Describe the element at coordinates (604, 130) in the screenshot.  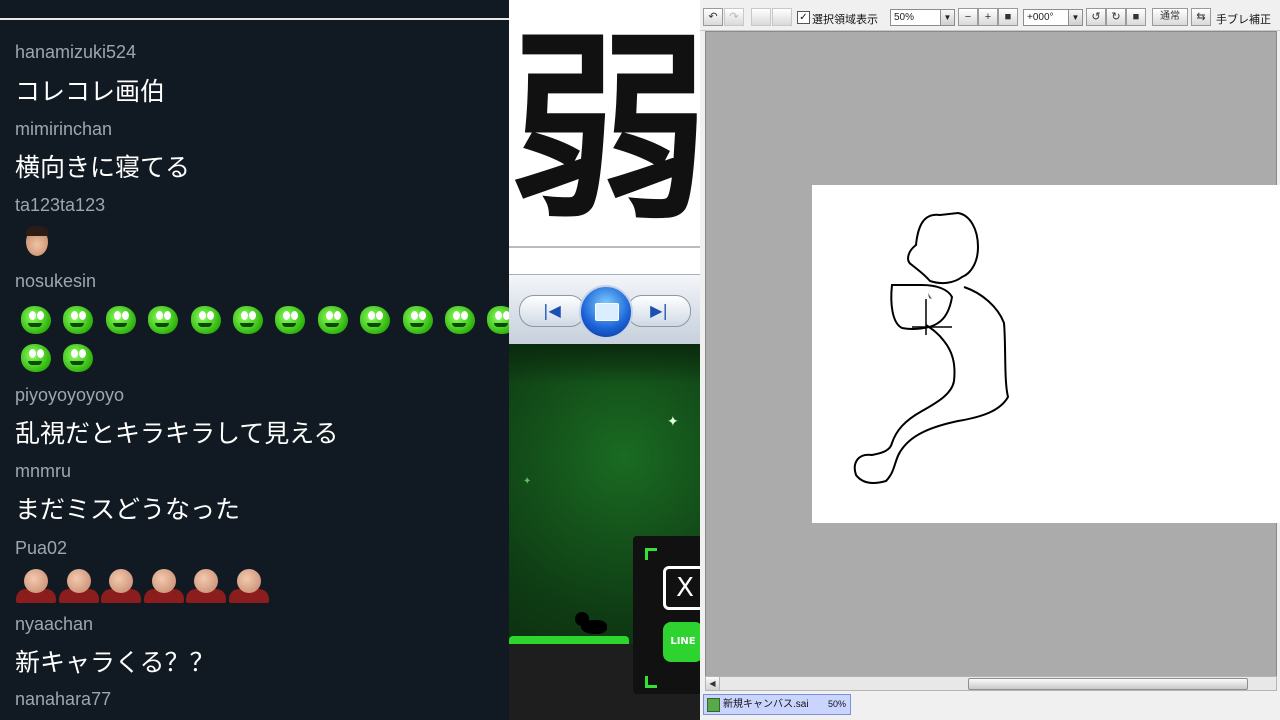
I see `kanji-display: 弱` at that location.